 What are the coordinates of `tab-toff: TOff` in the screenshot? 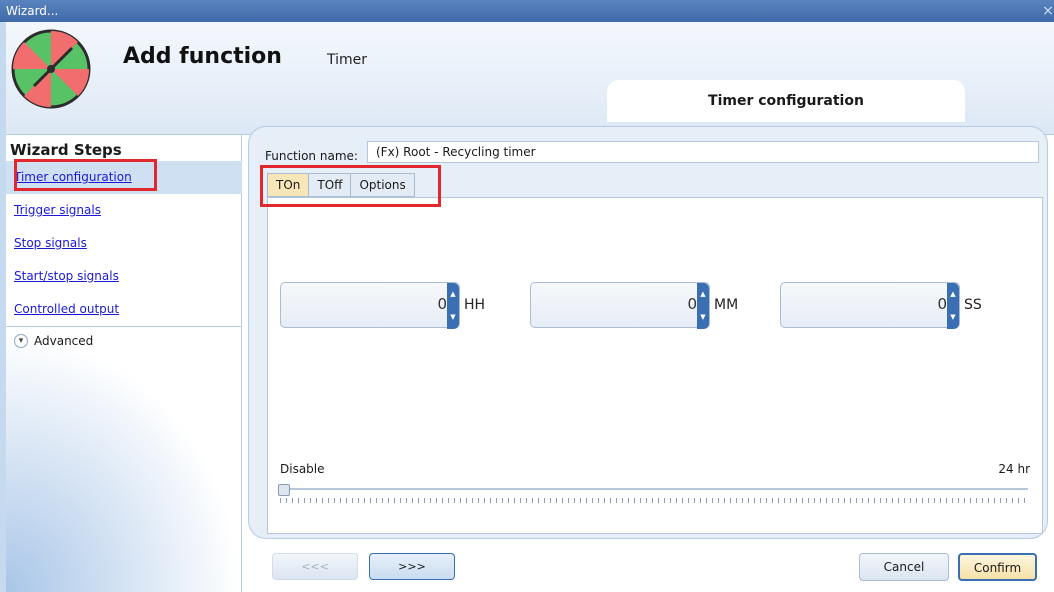 It's located at (330, 185).